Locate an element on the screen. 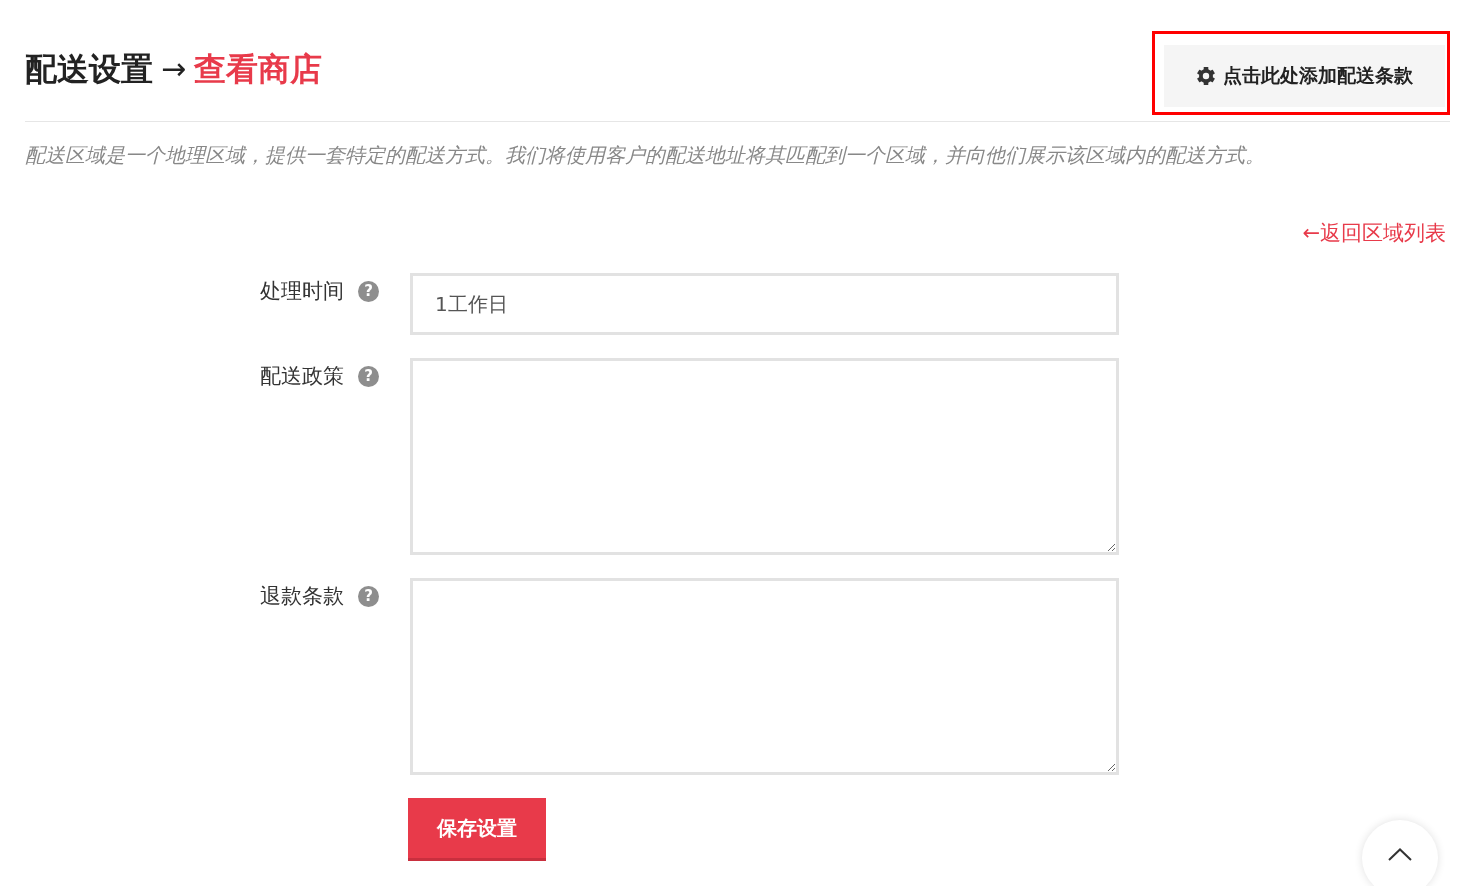  description-text: 配送区域是一个地理区域，提供一套特定的配送方式。我们将使用客户的配送地址将其匹配到一个区域，并向他们展示该区域内的配送方式。 is located at coordinates (645, 155).